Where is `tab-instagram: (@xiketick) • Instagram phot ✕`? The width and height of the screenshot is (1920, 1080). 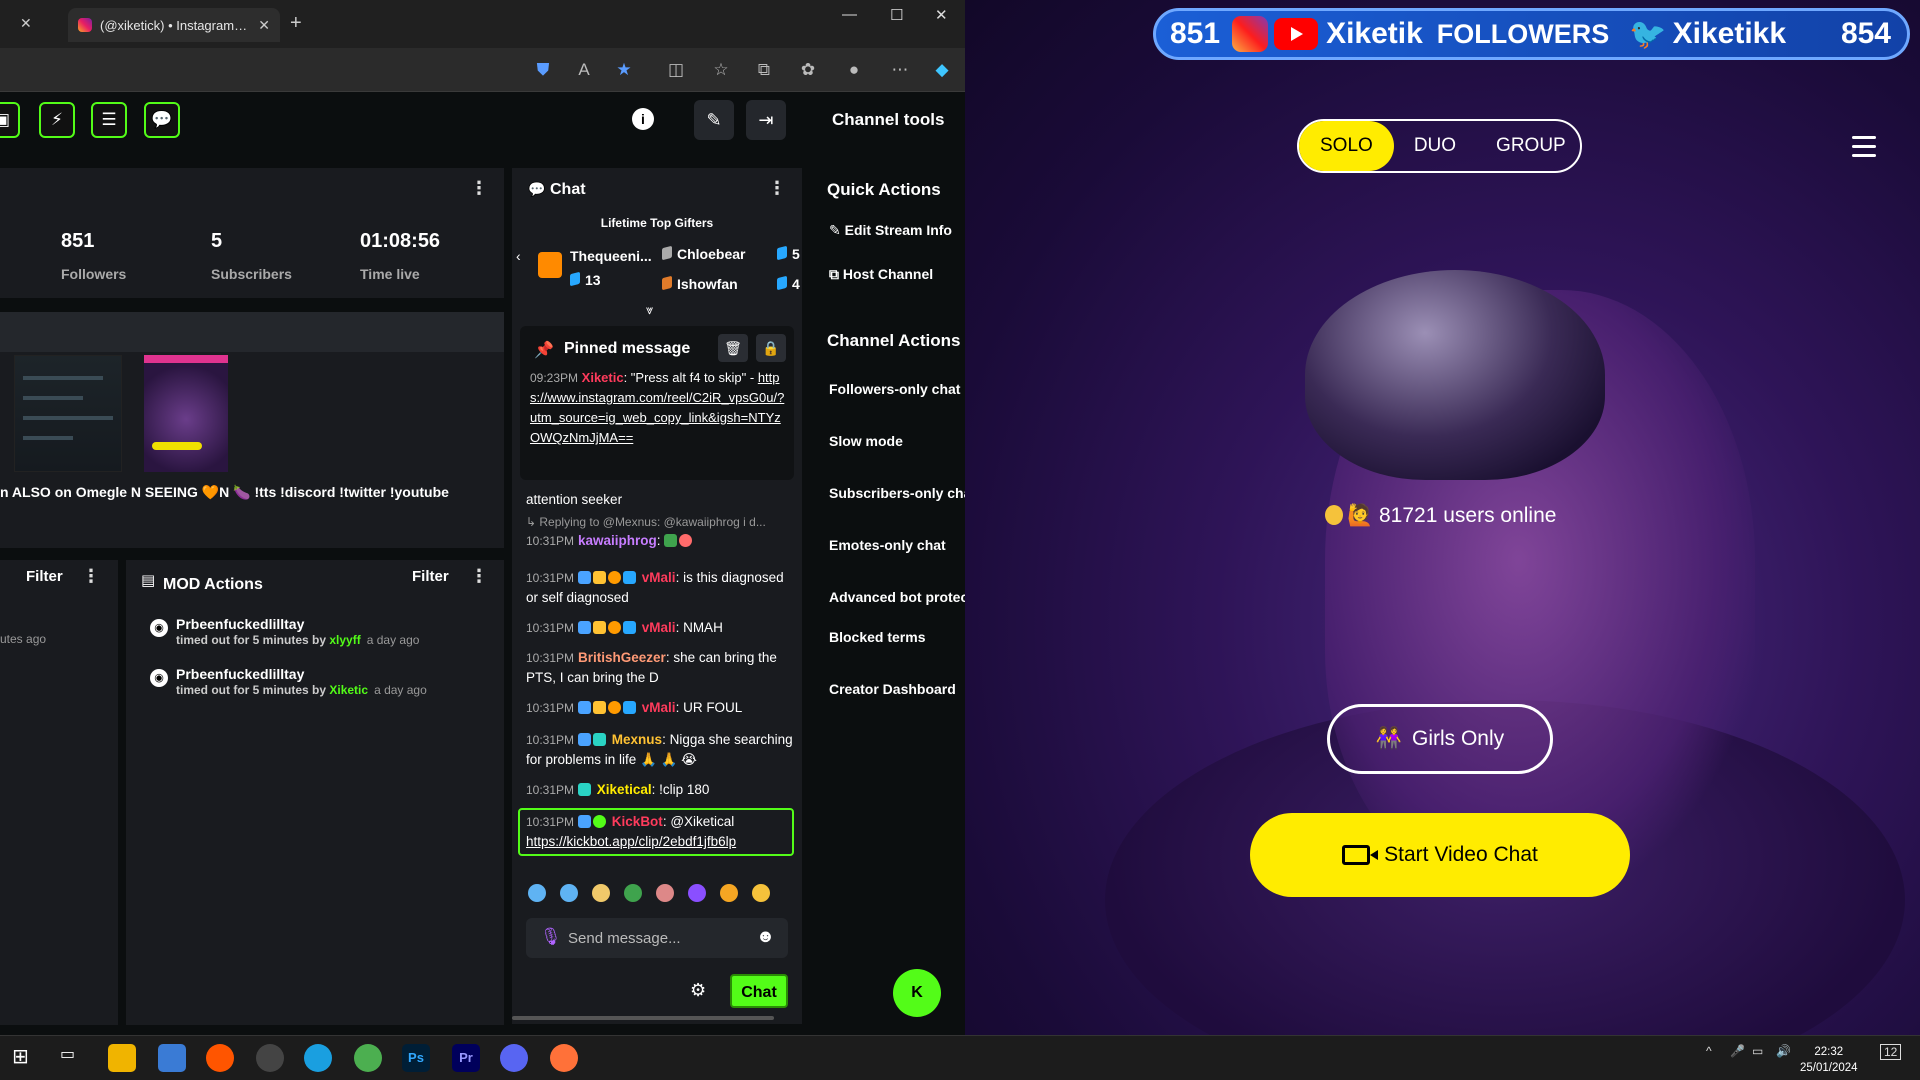
tab-instagram: (@xiketick) • Instagram phot ✕ is located at coordinates (174, 25).